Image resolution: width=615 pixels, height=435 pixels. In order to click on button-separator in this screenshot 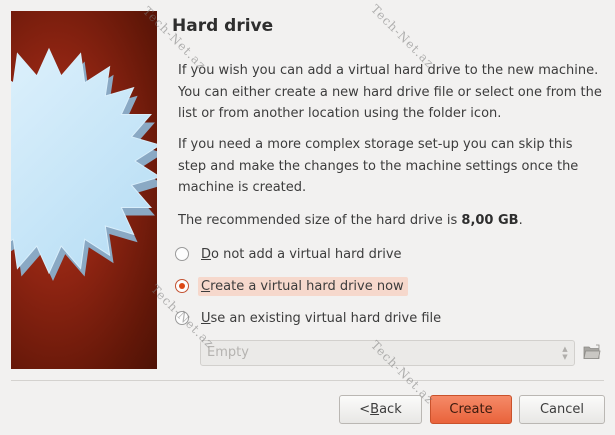, I will do `click(307, 380)`.